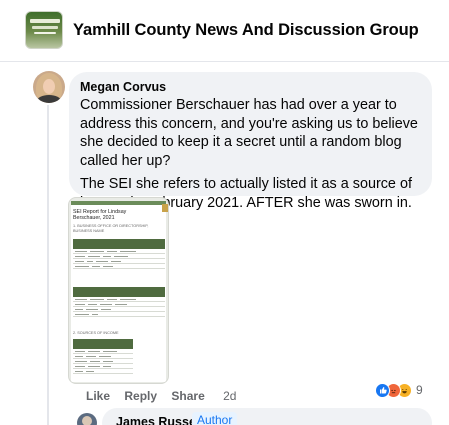 This screenshot has width=449, height=425. What do you see at coordinates (140, 396) in the screenshot?
I see `reply-button: Reply` at bounding box center [140, 396].